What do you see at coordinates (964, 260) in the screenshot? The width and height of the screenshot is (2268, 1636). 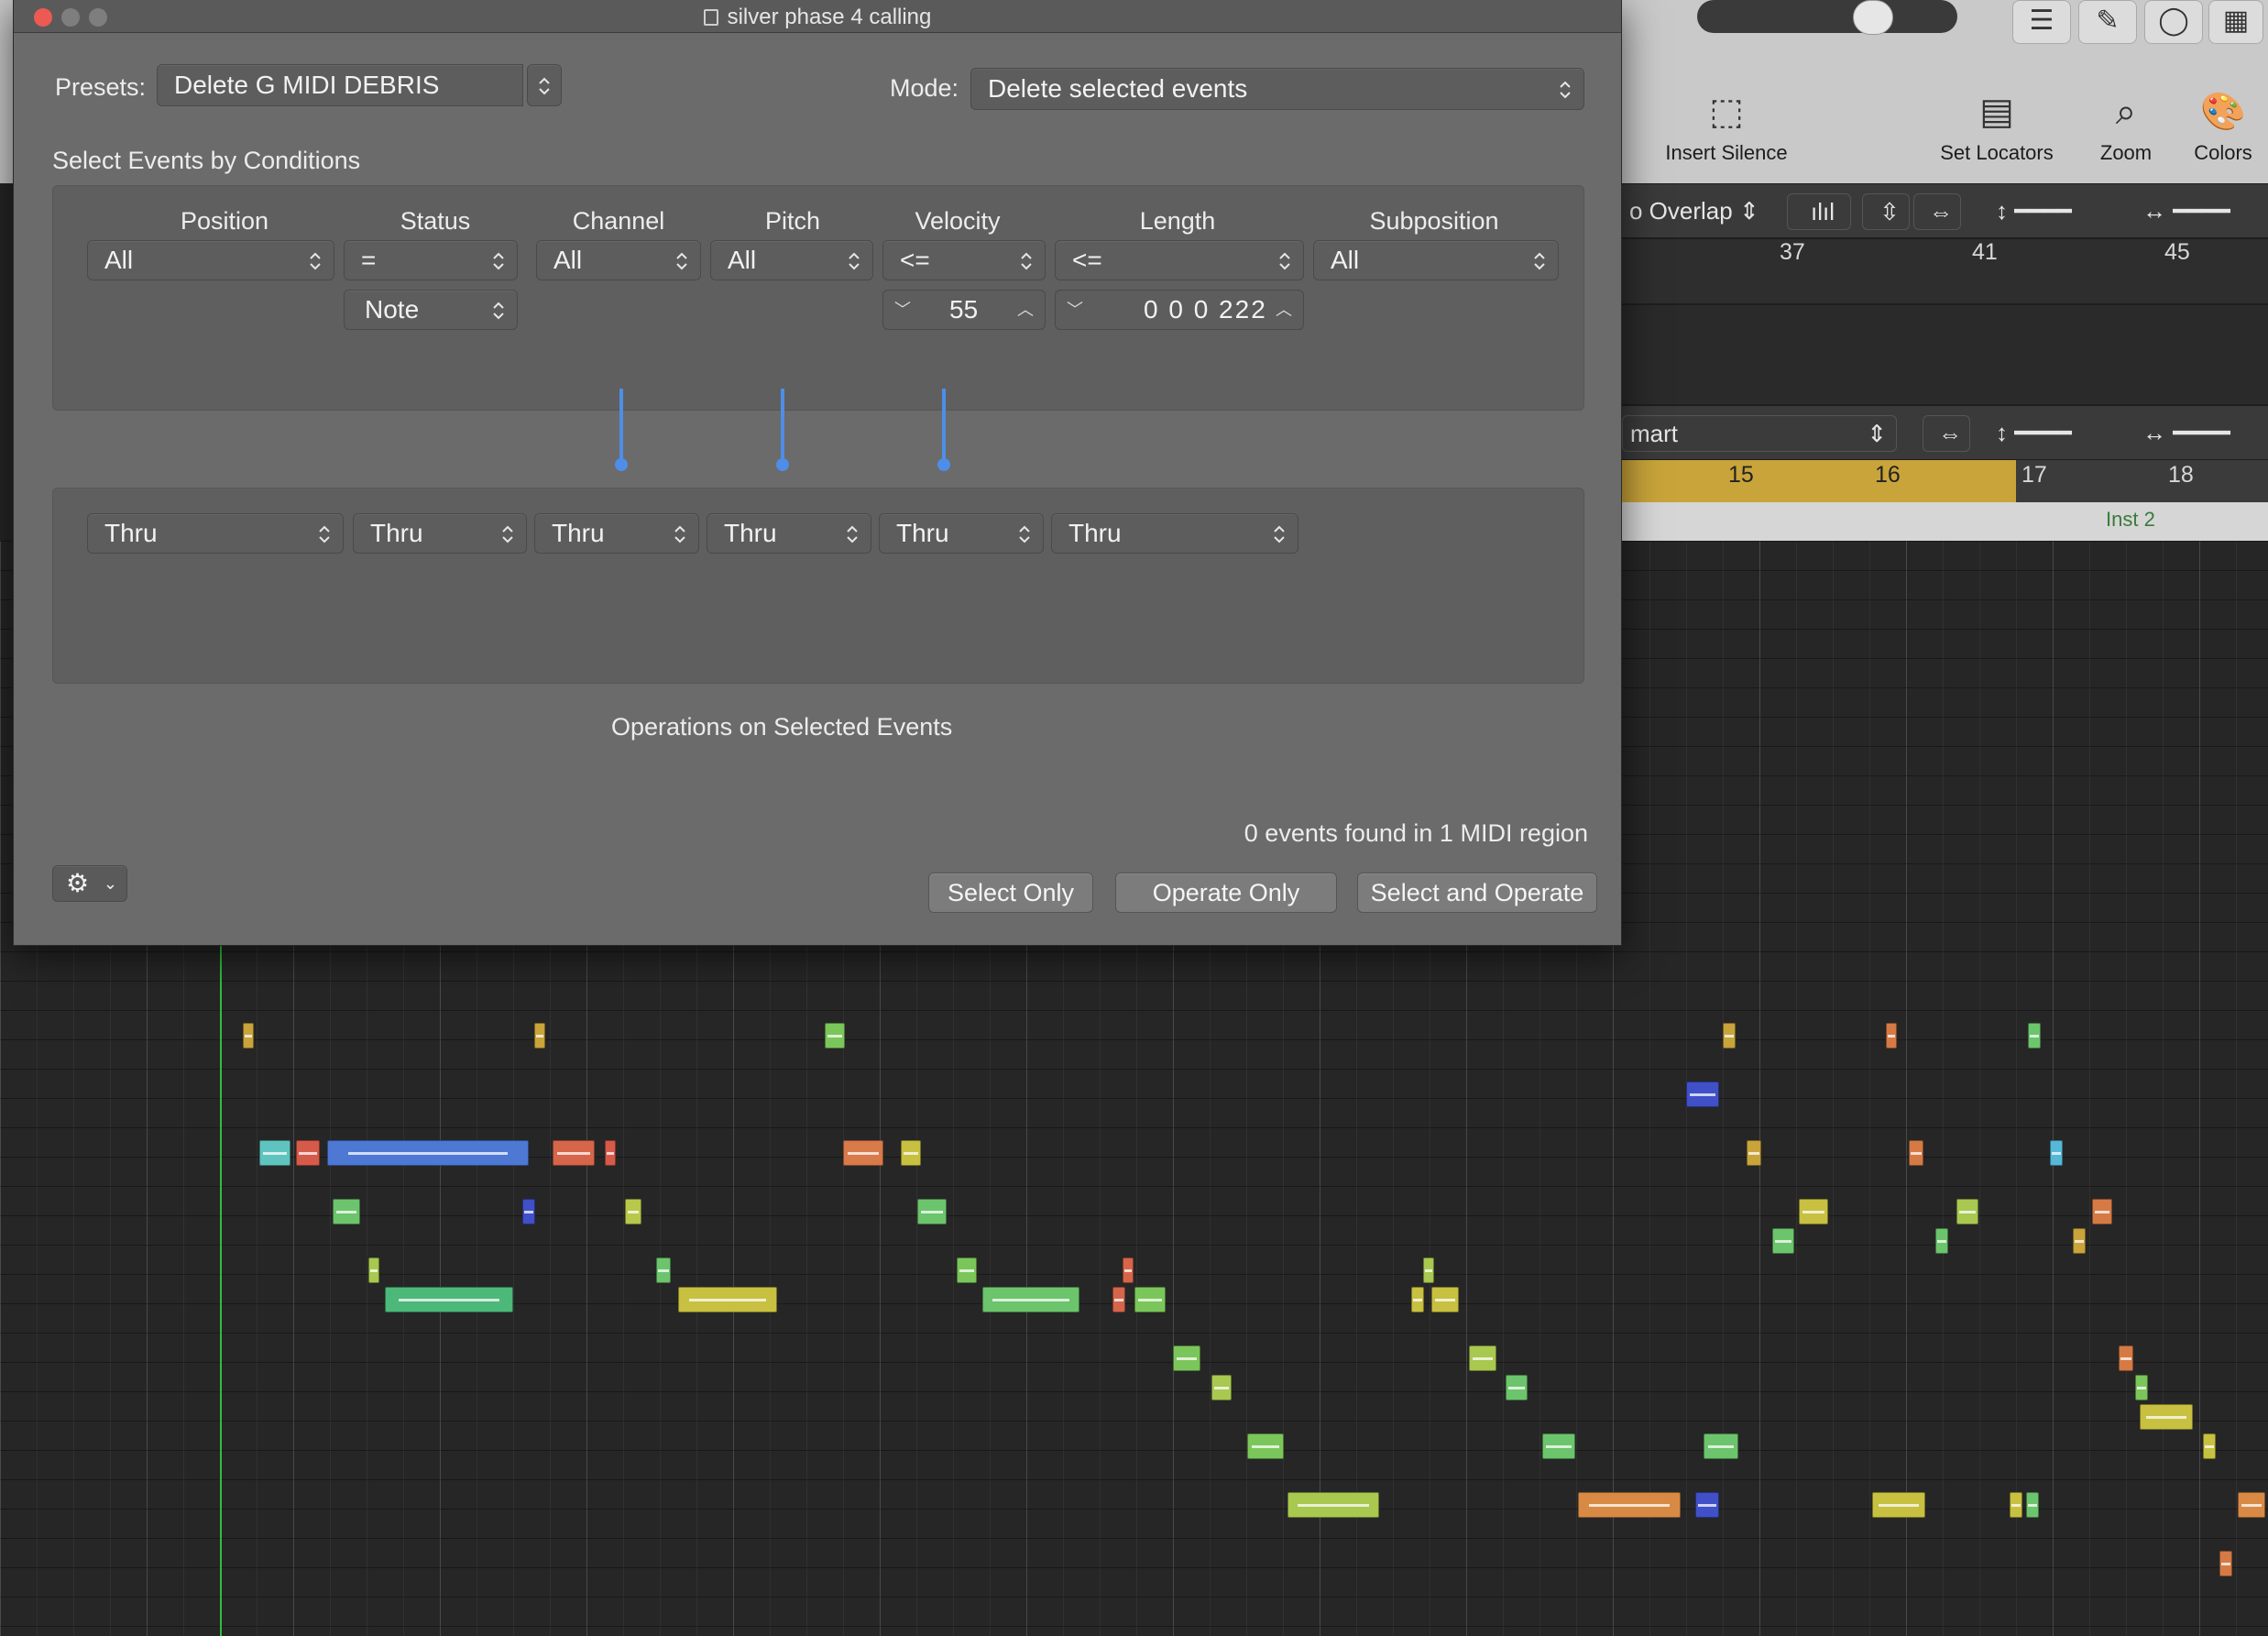 I see `velocity-operator-popup: <=` at bounding box center [964, 260].